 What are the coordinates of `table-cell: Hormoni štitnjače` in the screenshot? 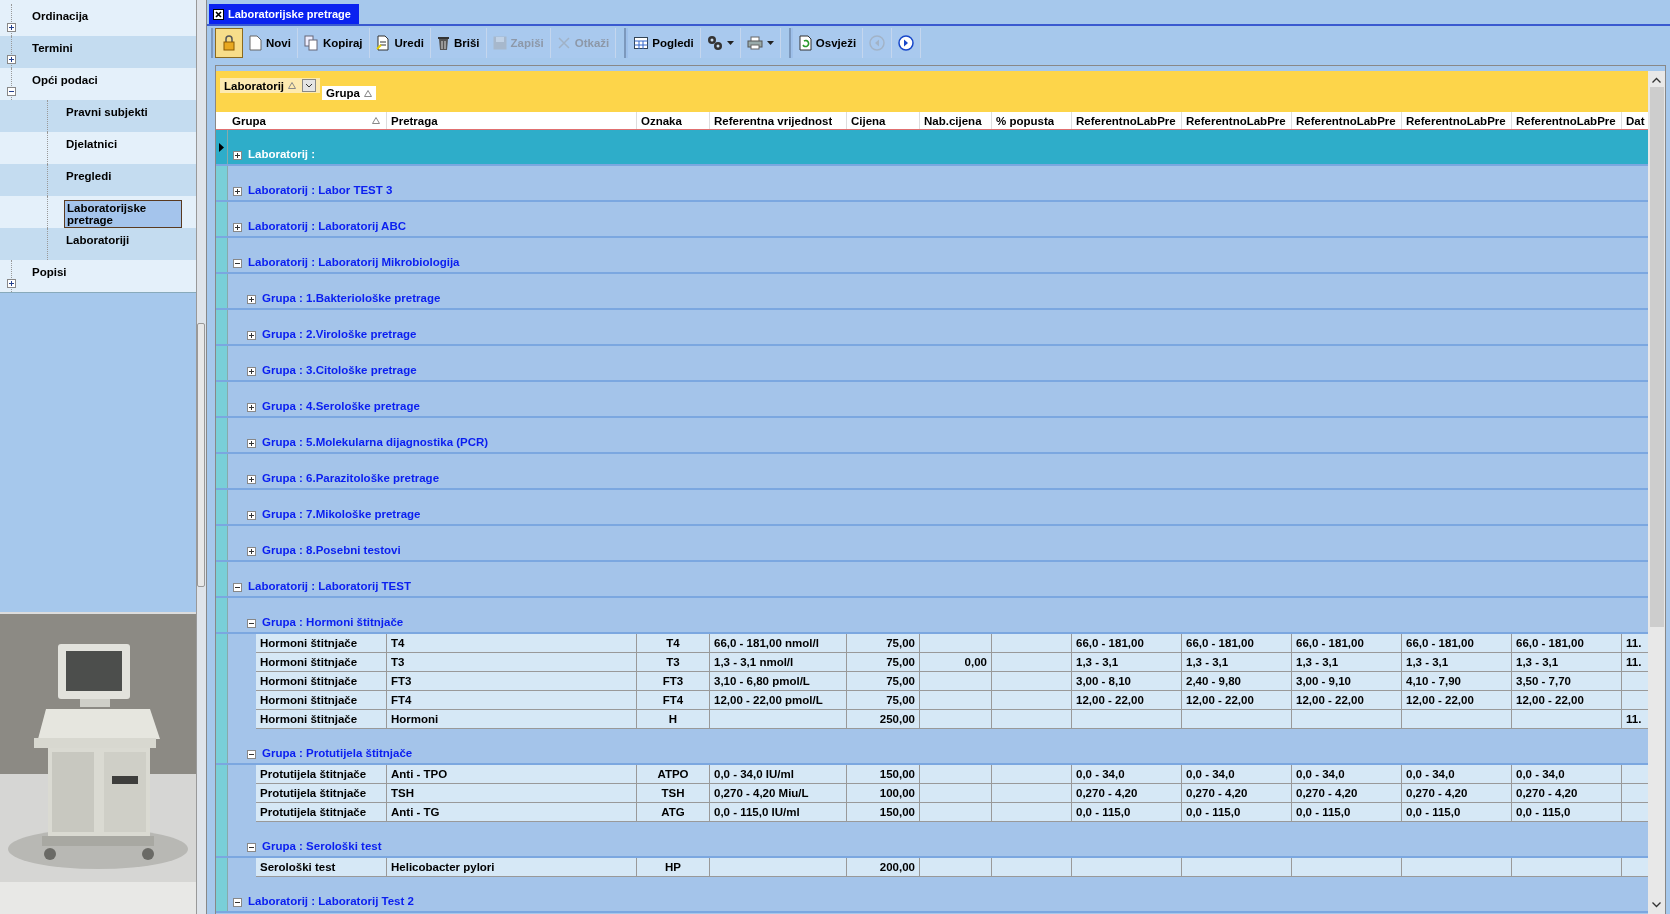 It's located at (309, 719).